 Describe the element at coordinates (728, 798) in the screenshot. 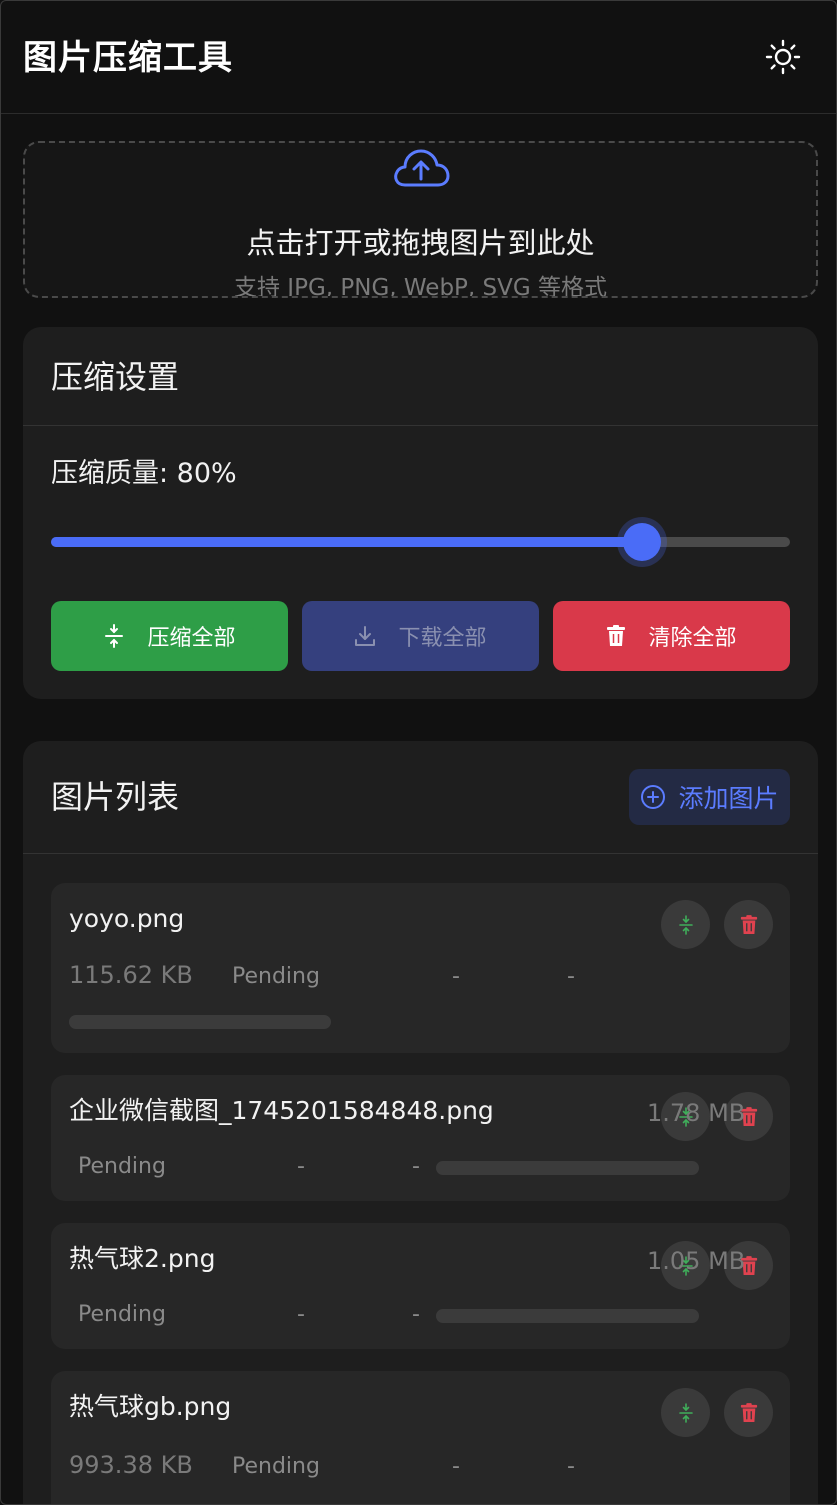

I see `add-image-label: 添加图片` at that location.